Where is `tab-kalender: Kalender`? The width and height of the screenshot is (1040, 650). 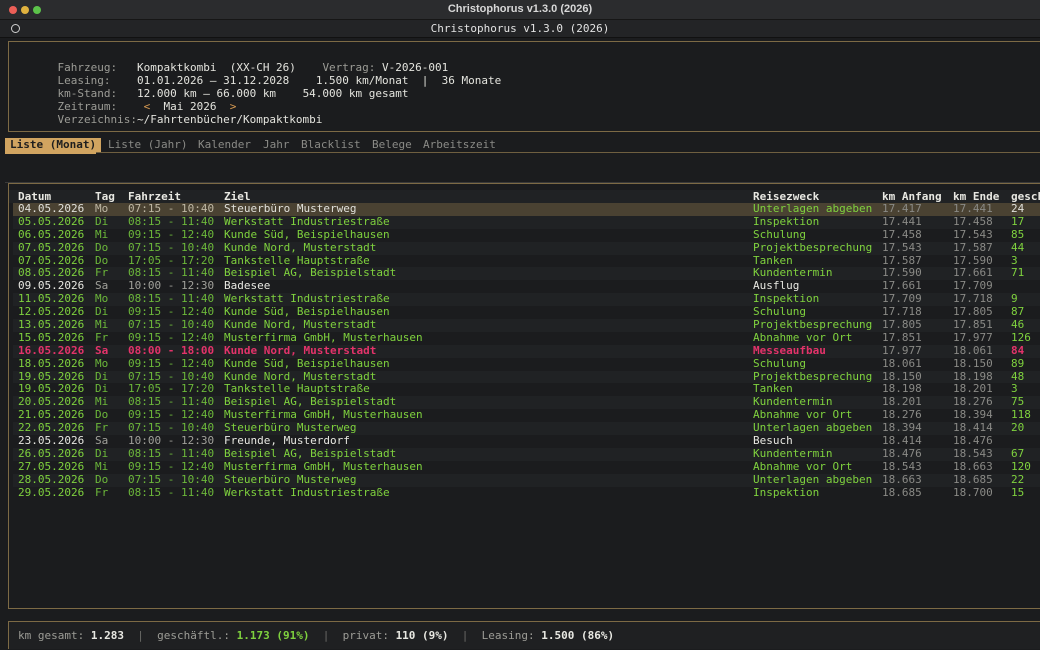 tab-kalender: Kalender is located at coordinates (224, 145).